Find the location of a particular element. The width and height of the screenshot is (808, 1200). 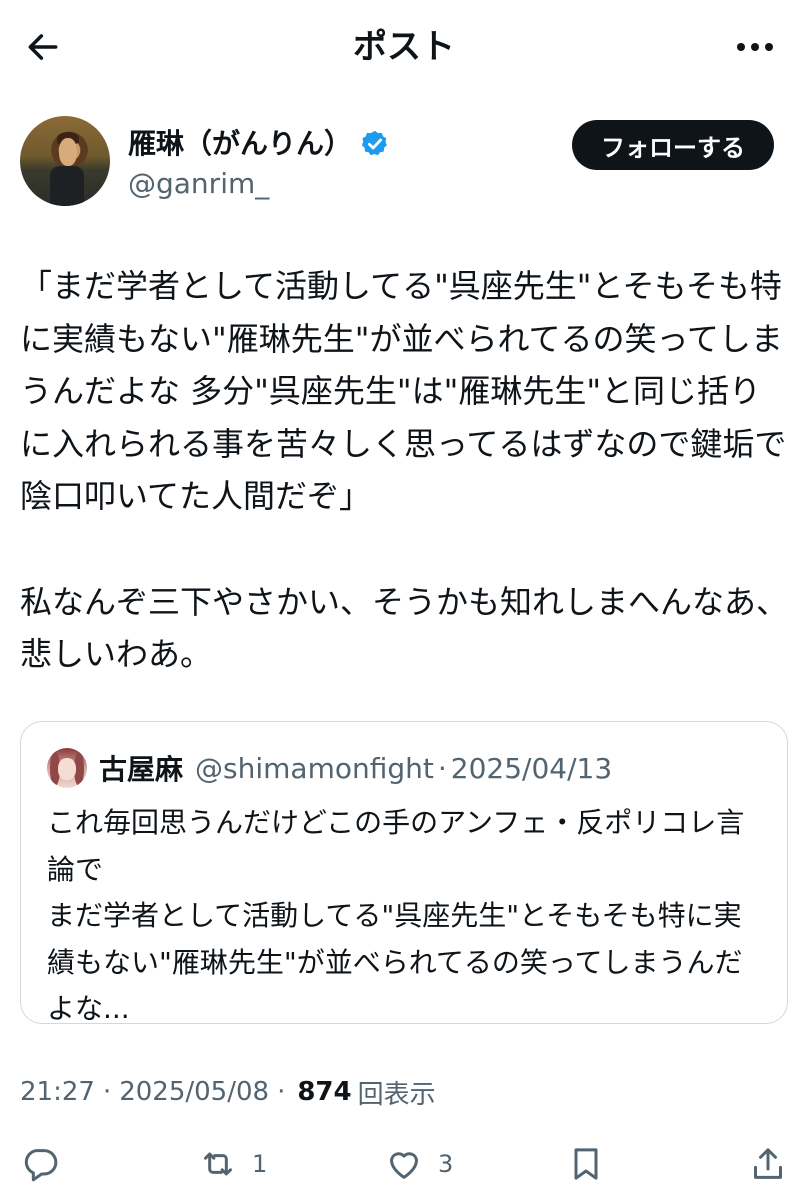

quote-date: 2025/04/13 is located at coordinates (531, 768).